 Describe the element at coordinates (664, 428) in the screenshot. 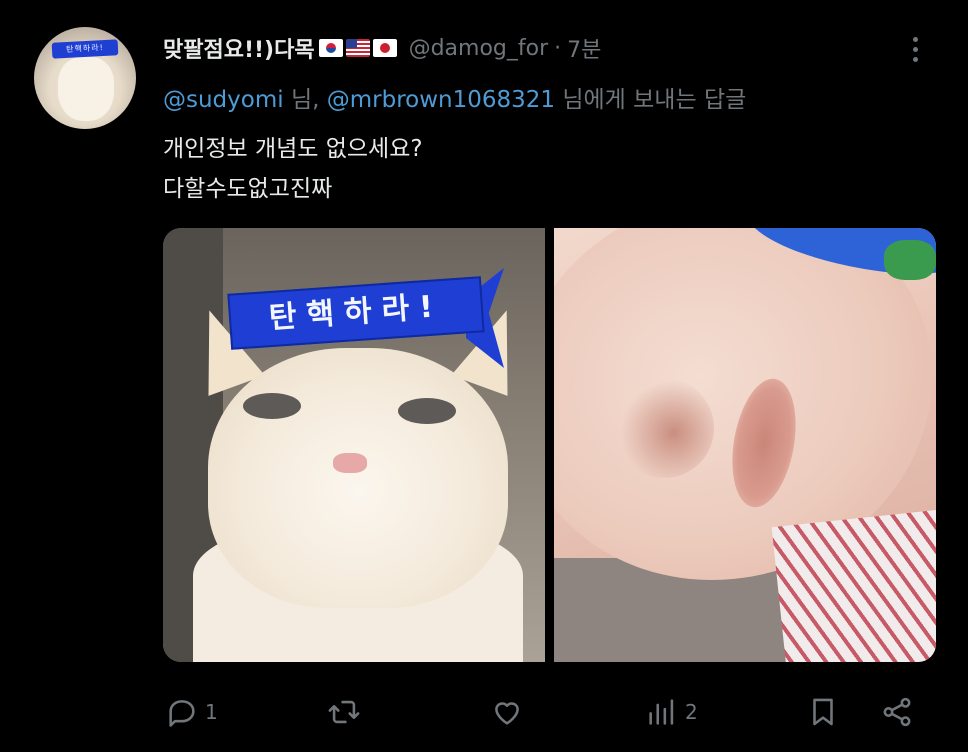

I see `nose-shadow` at that location.